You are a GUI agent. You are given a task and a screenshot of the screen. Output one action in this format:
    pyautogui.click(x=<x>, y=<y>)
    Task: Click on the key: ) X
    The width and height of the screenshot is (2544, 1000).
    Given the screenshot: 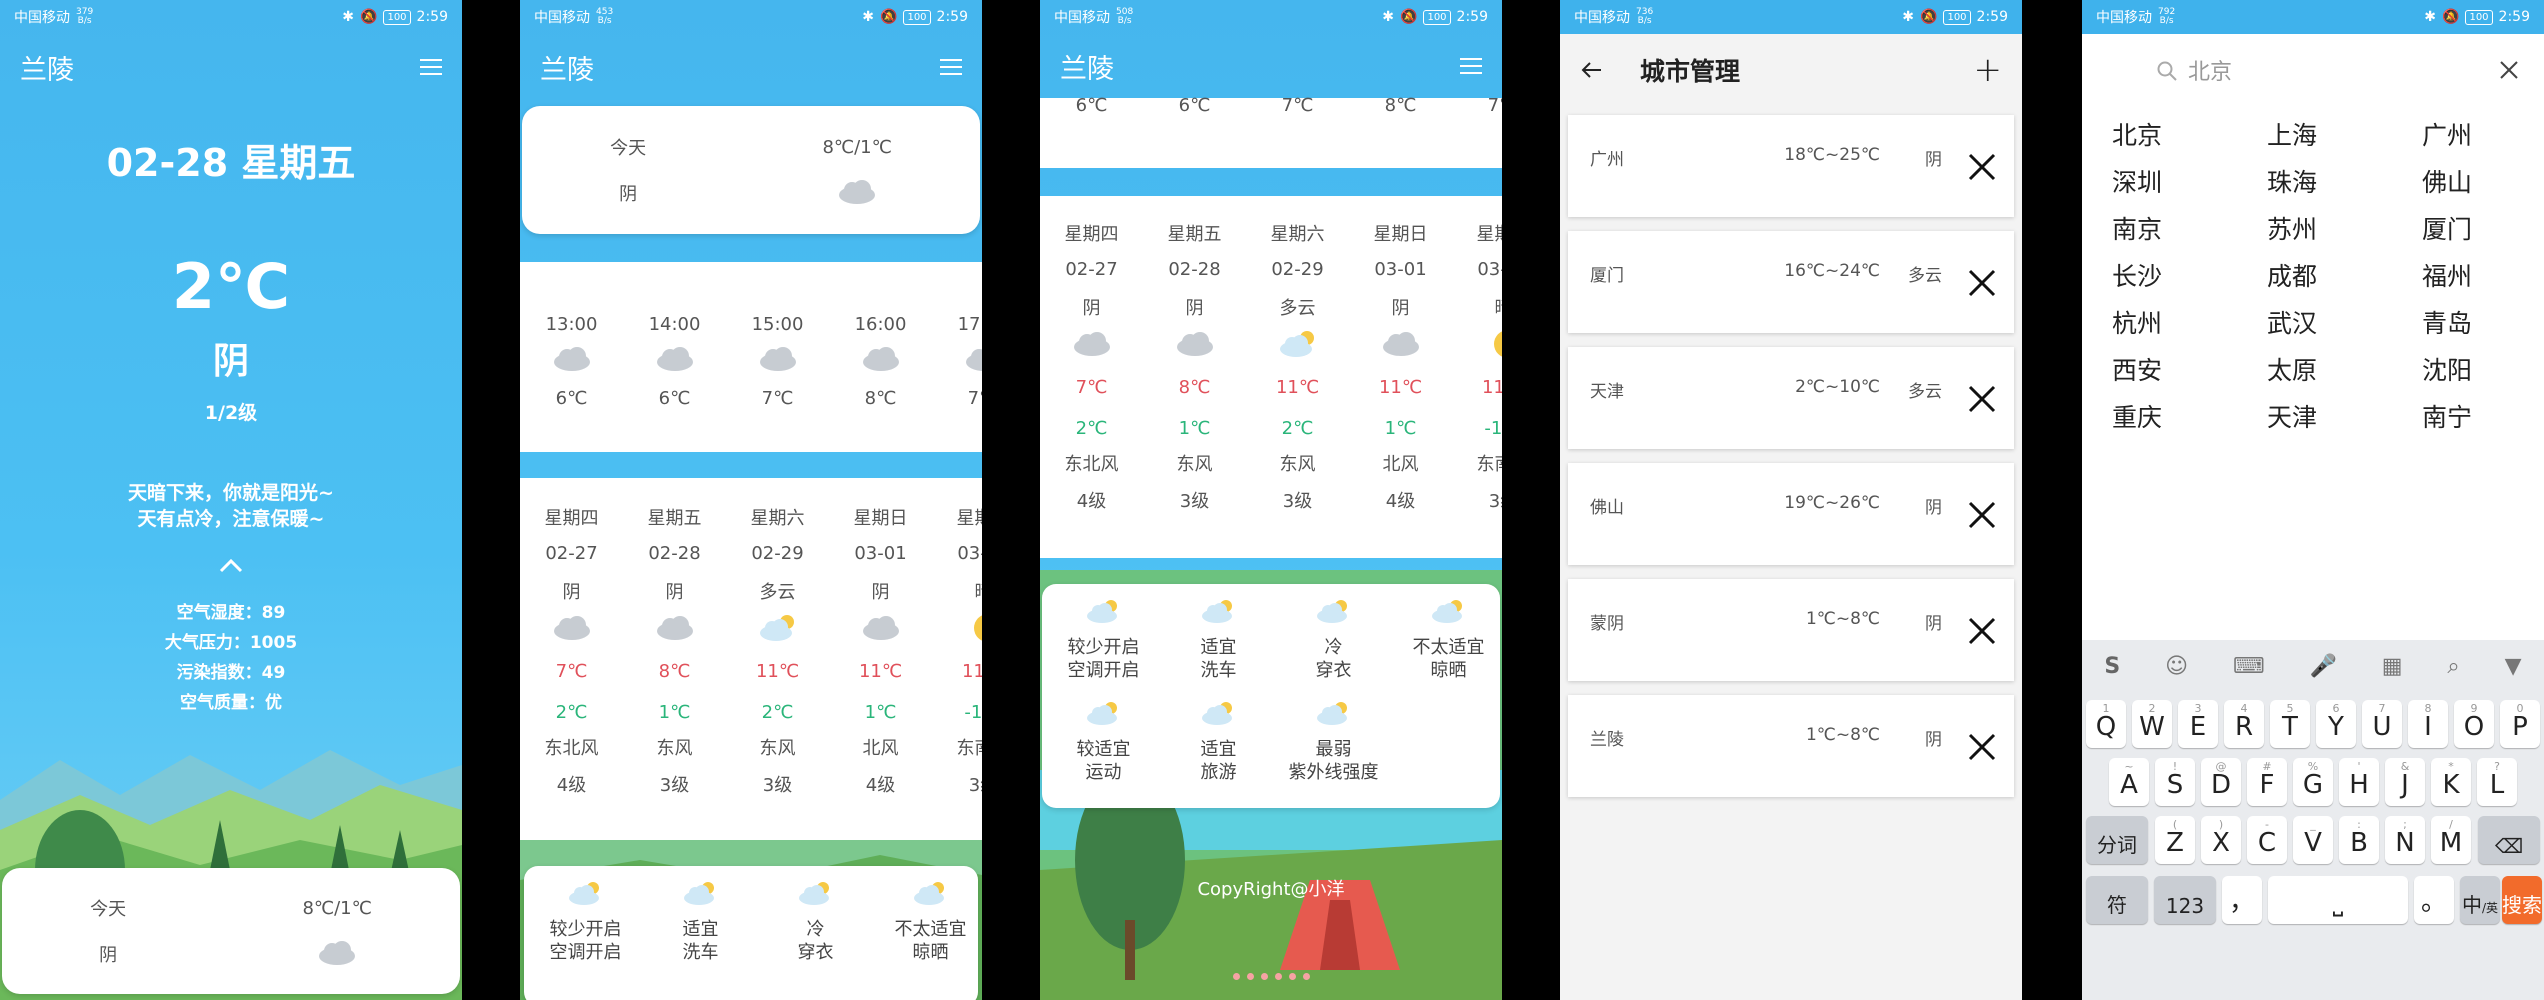 What is the action you would take?
    pyautogui.click(x=2221, y=840)
    